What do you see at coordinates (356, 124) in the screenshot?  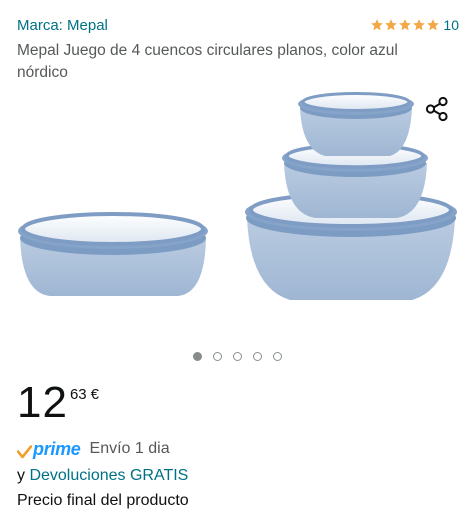 I see `bowl-small` at bounding box center [356, 124].